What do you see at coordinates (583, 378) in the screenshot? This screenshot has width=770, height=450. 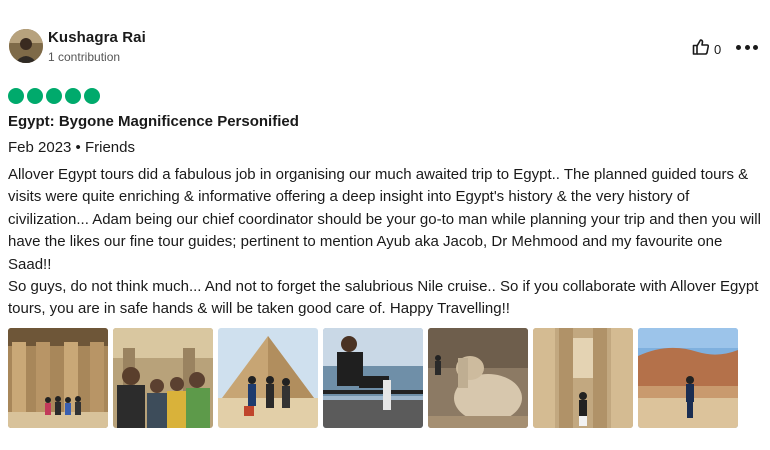 I see `photo-temple-pillars` at bounding box center [583, 378].